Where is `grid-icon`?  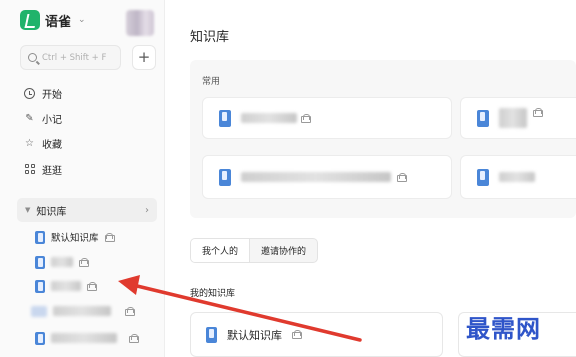 grid-icon is located at coordinates (29, 169).